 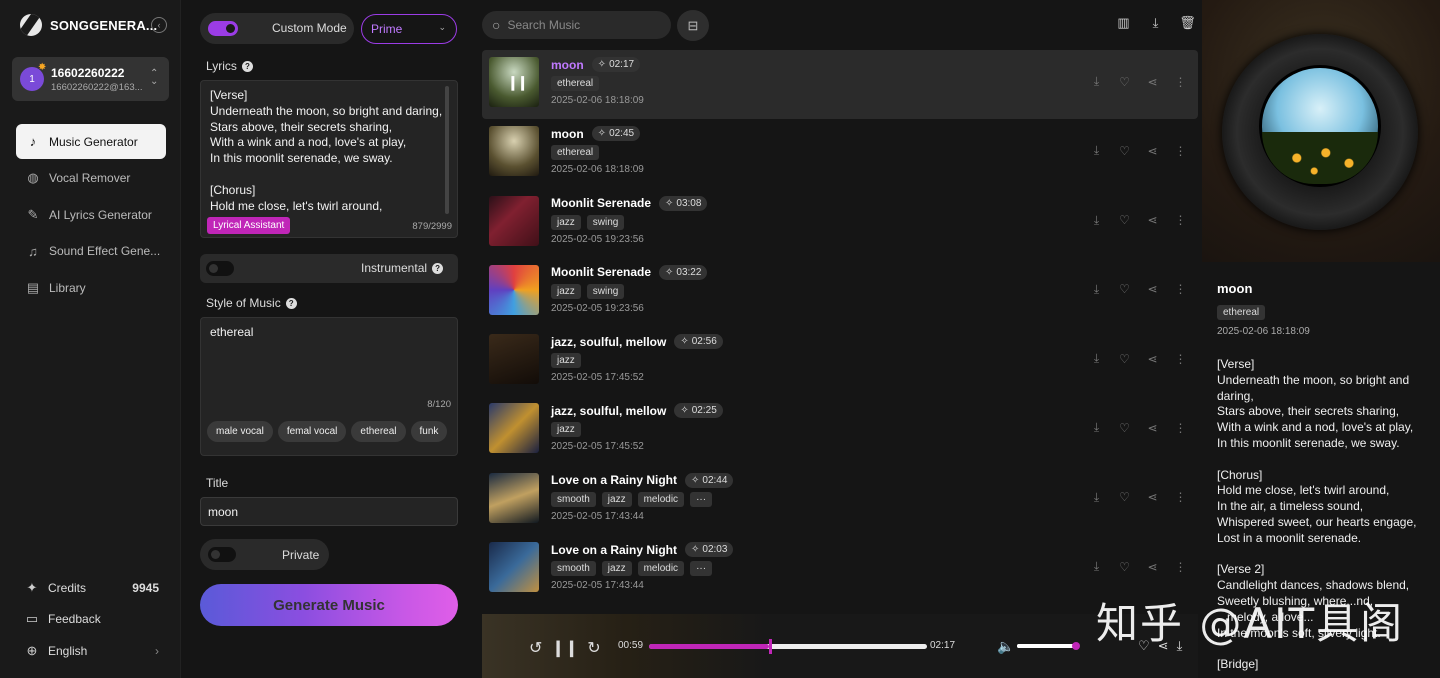 I want to click on volume-slider, so click(x=1048, y=646).